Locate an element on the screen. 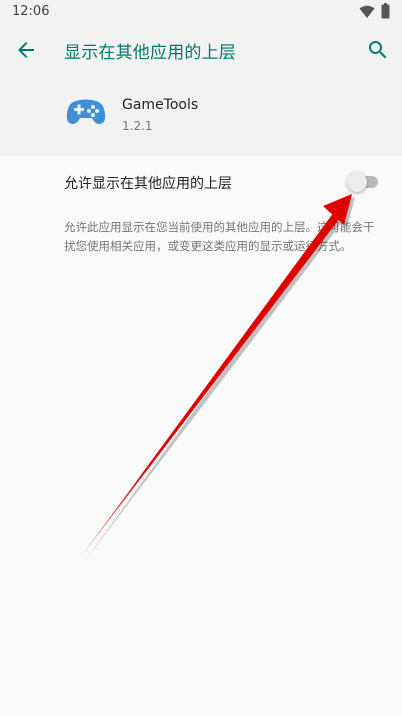 This screenshot has height=716, width=402. status-time: 12:06 is located at coordinates (31, 11).